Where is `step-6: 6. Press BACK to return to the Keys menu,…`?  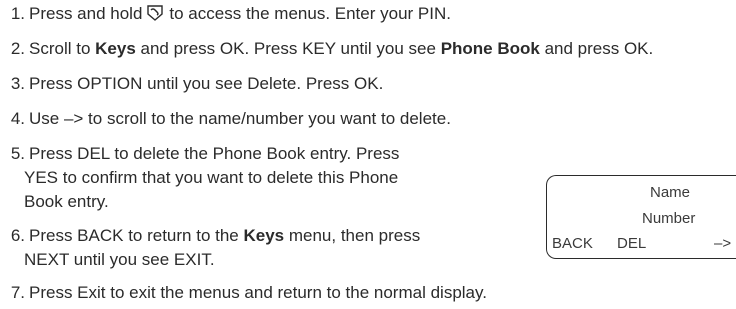 step-6: 6. Press BACK to return to the Keys menu,… is located at coordinates (210, 236).